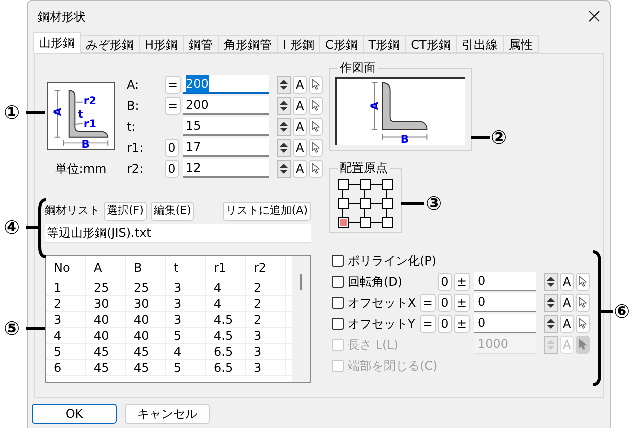 The height and width of the screenshot is (428, 640). Describe the element at coordinates (178, 233) in the screenshot. I see `file-field: 等辺山形鋼(JIS).txt` at that location.